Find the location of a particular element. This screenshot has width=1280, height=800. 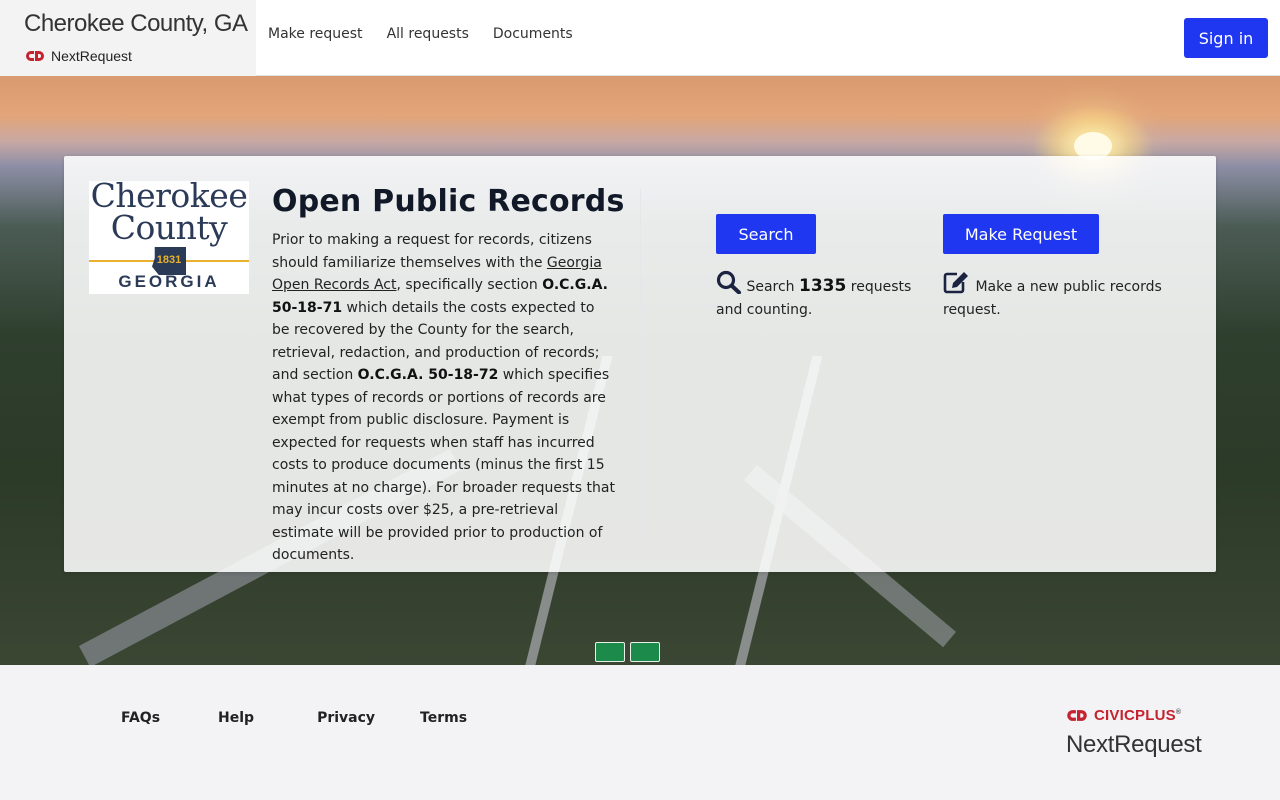

county-logo: Cherokee County 1831 GEORGIA is located at coordinates (169, 237).